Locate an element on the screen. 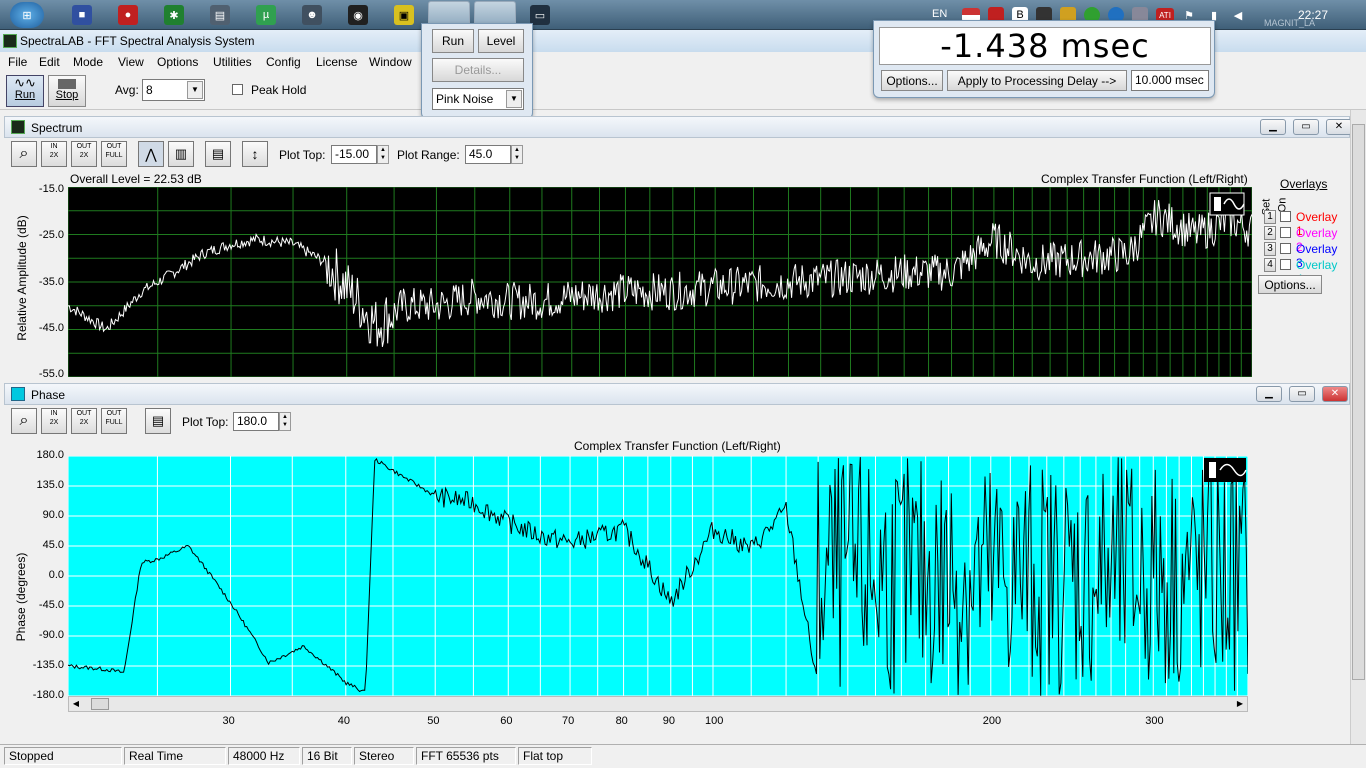 This screenshot has height=768, width=1366. phase-maximize-button: ▭ is located at coordinates (1302, 394).